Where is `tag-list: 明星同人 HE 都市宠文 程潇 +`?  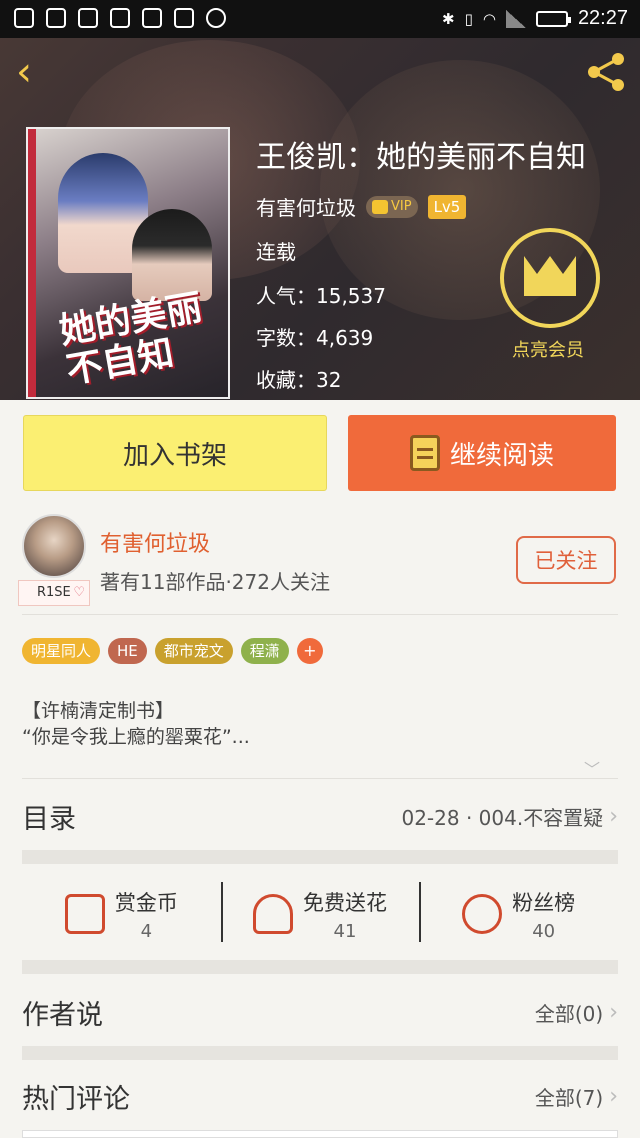
tag-list: 明星同人 HE 都市宠文 程潇 + is located at coordinates (172, 651).